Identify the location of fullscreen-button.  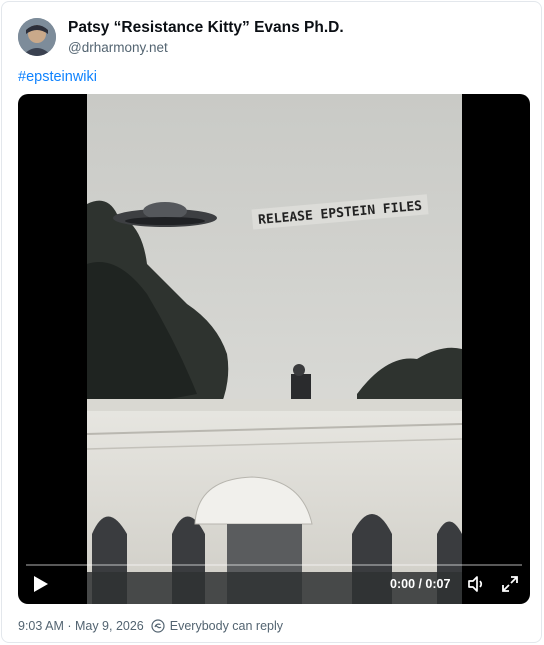
(510, 584).